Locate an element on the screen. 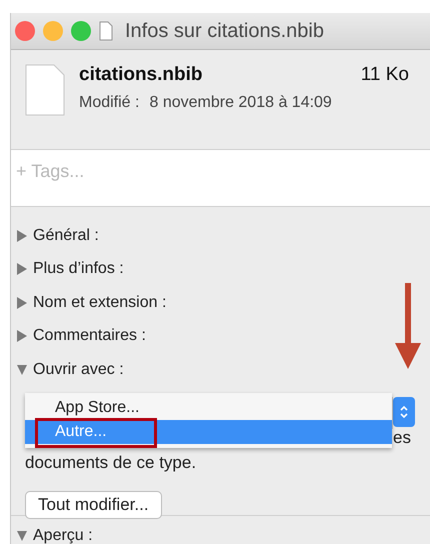  popup-stepper-icon is located at coordinates (404, 411).